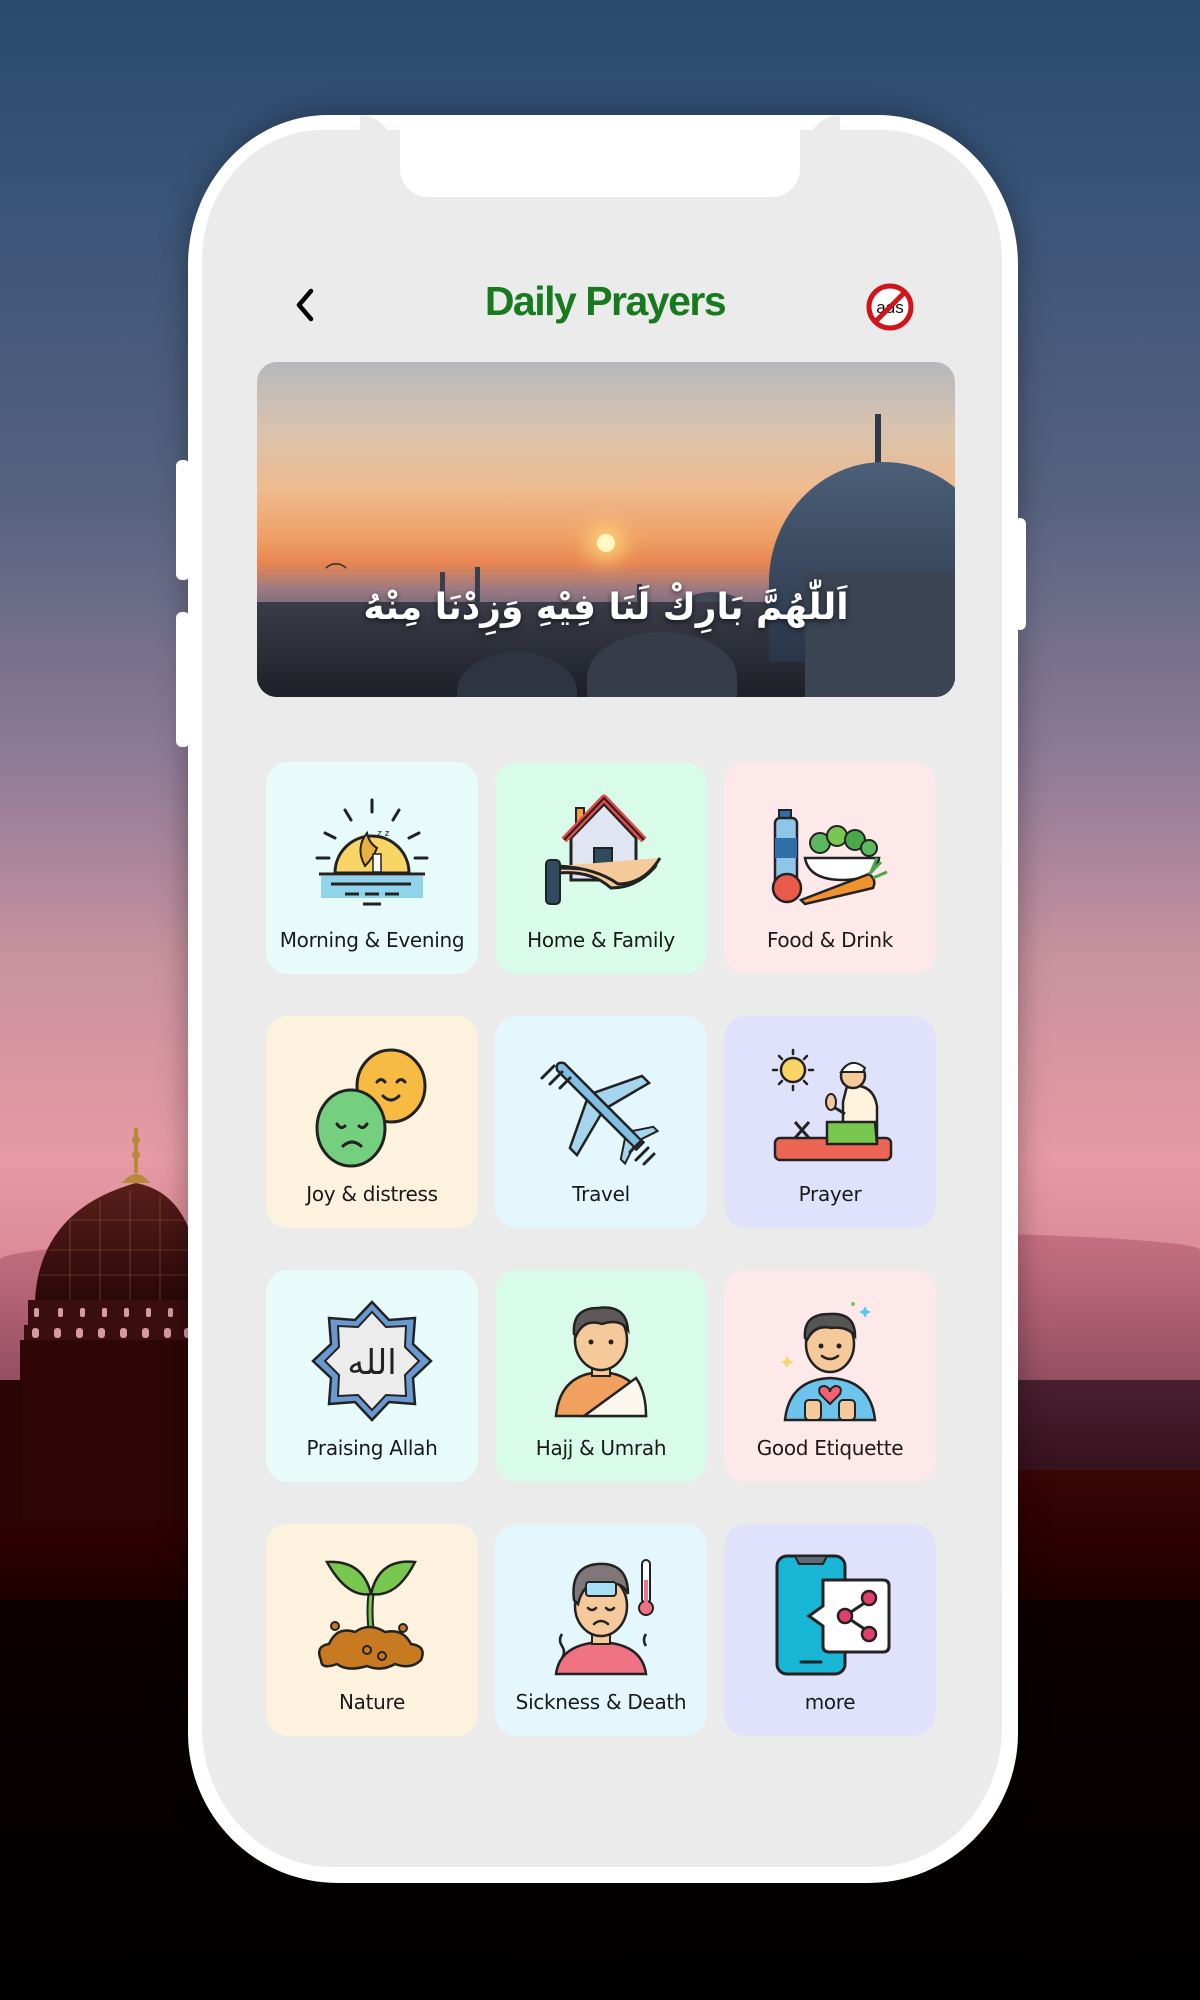  What do you see at coordinates (371, 1615) in the screenshot?
I see `sprout-icon` at bounding box center [371, 1615].